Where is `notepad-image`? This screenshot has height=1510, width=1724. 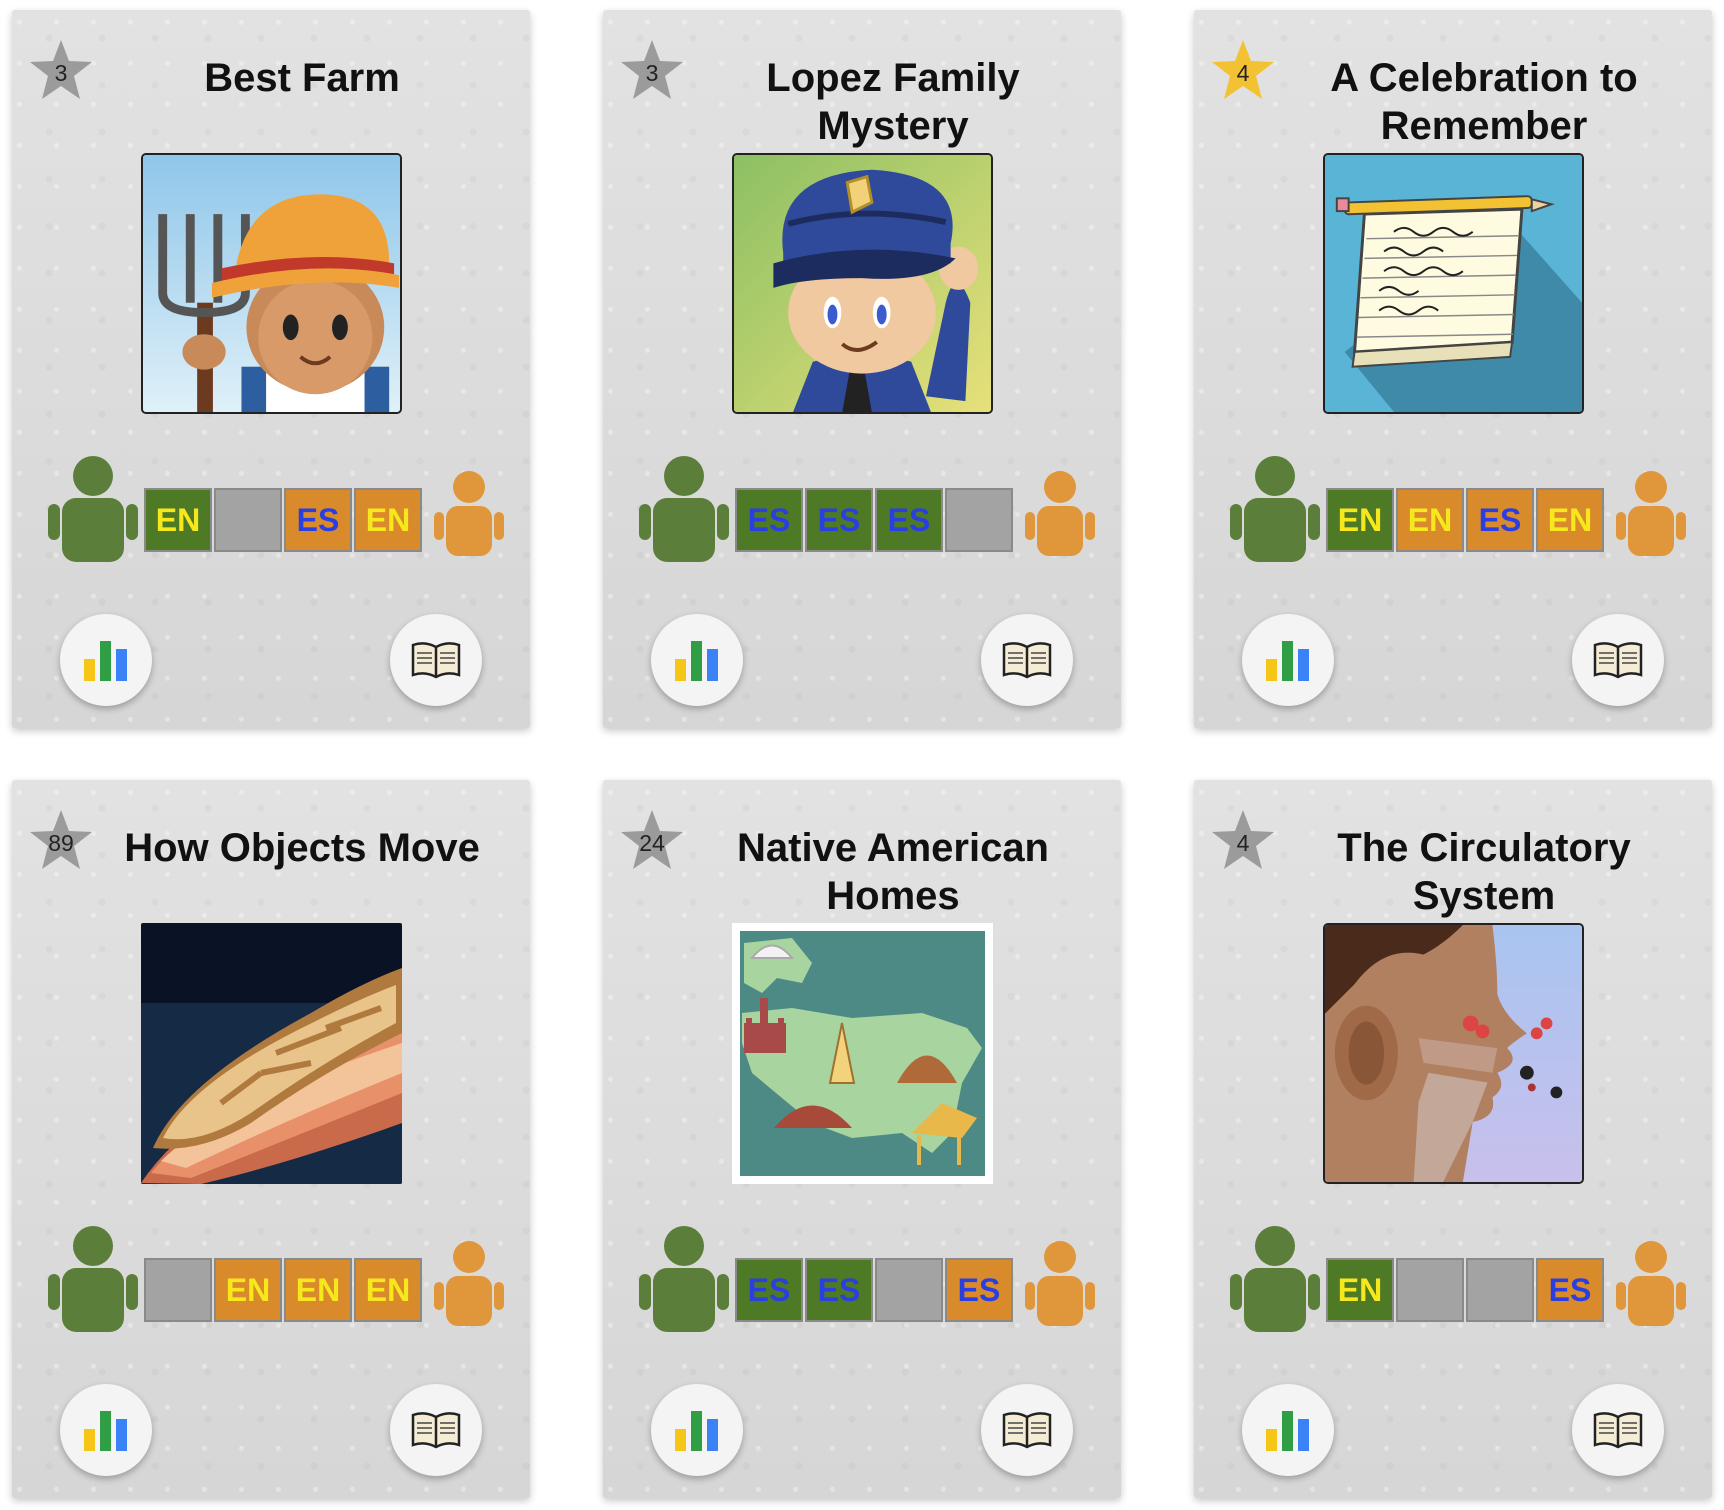
notepad-image is located at coordinates (1453, 283).